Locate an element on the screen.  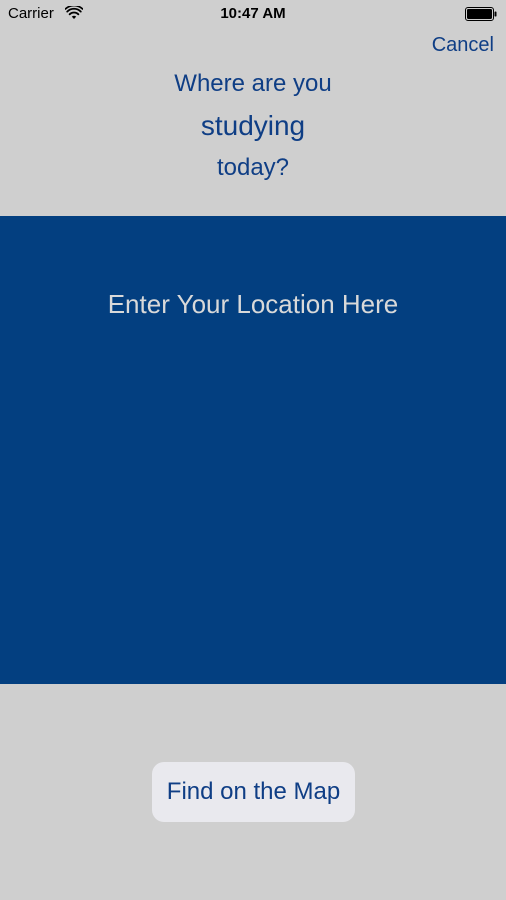
status-time: 10:47 AM is located at coordinates (253, 13).